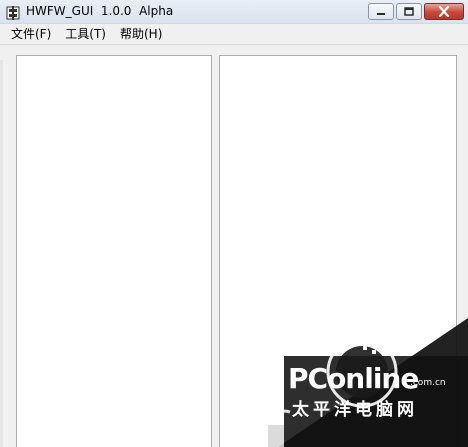 The width and height of the screenshot is (468, 447). Describe the element at coordinates (234, 34) in the screenshot. I see `menu-bar: 文件(F) 工具(T) 帮助(H)` at that location.